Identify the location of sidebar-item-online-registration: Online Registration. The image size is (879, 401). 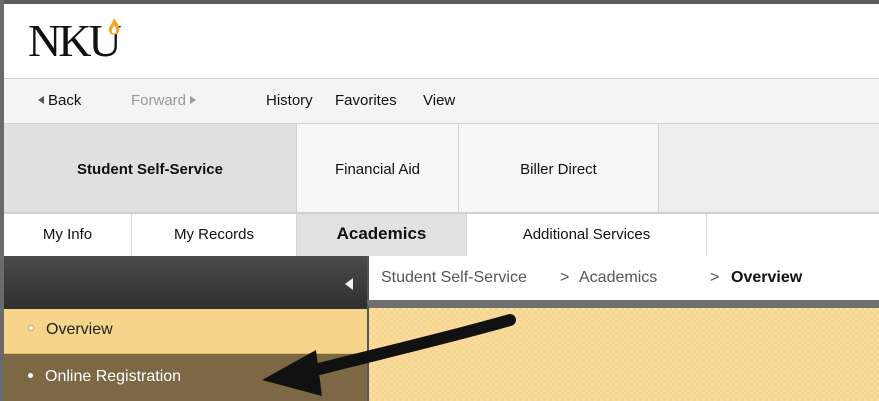
(185, 377).